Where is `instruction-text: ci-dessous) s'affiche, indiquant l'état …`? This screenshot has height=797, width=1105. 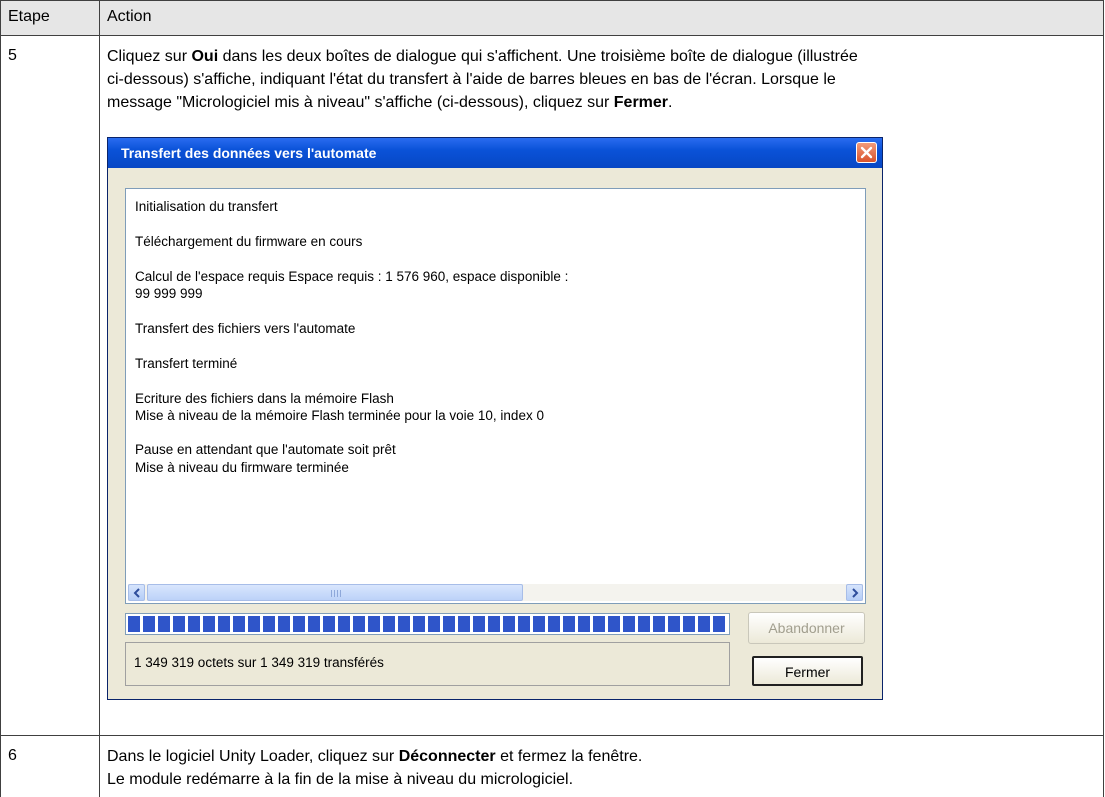
instruction-text: ci-dessous) s'affiche, indiquant l'état … is located at coordinates (471, 79).